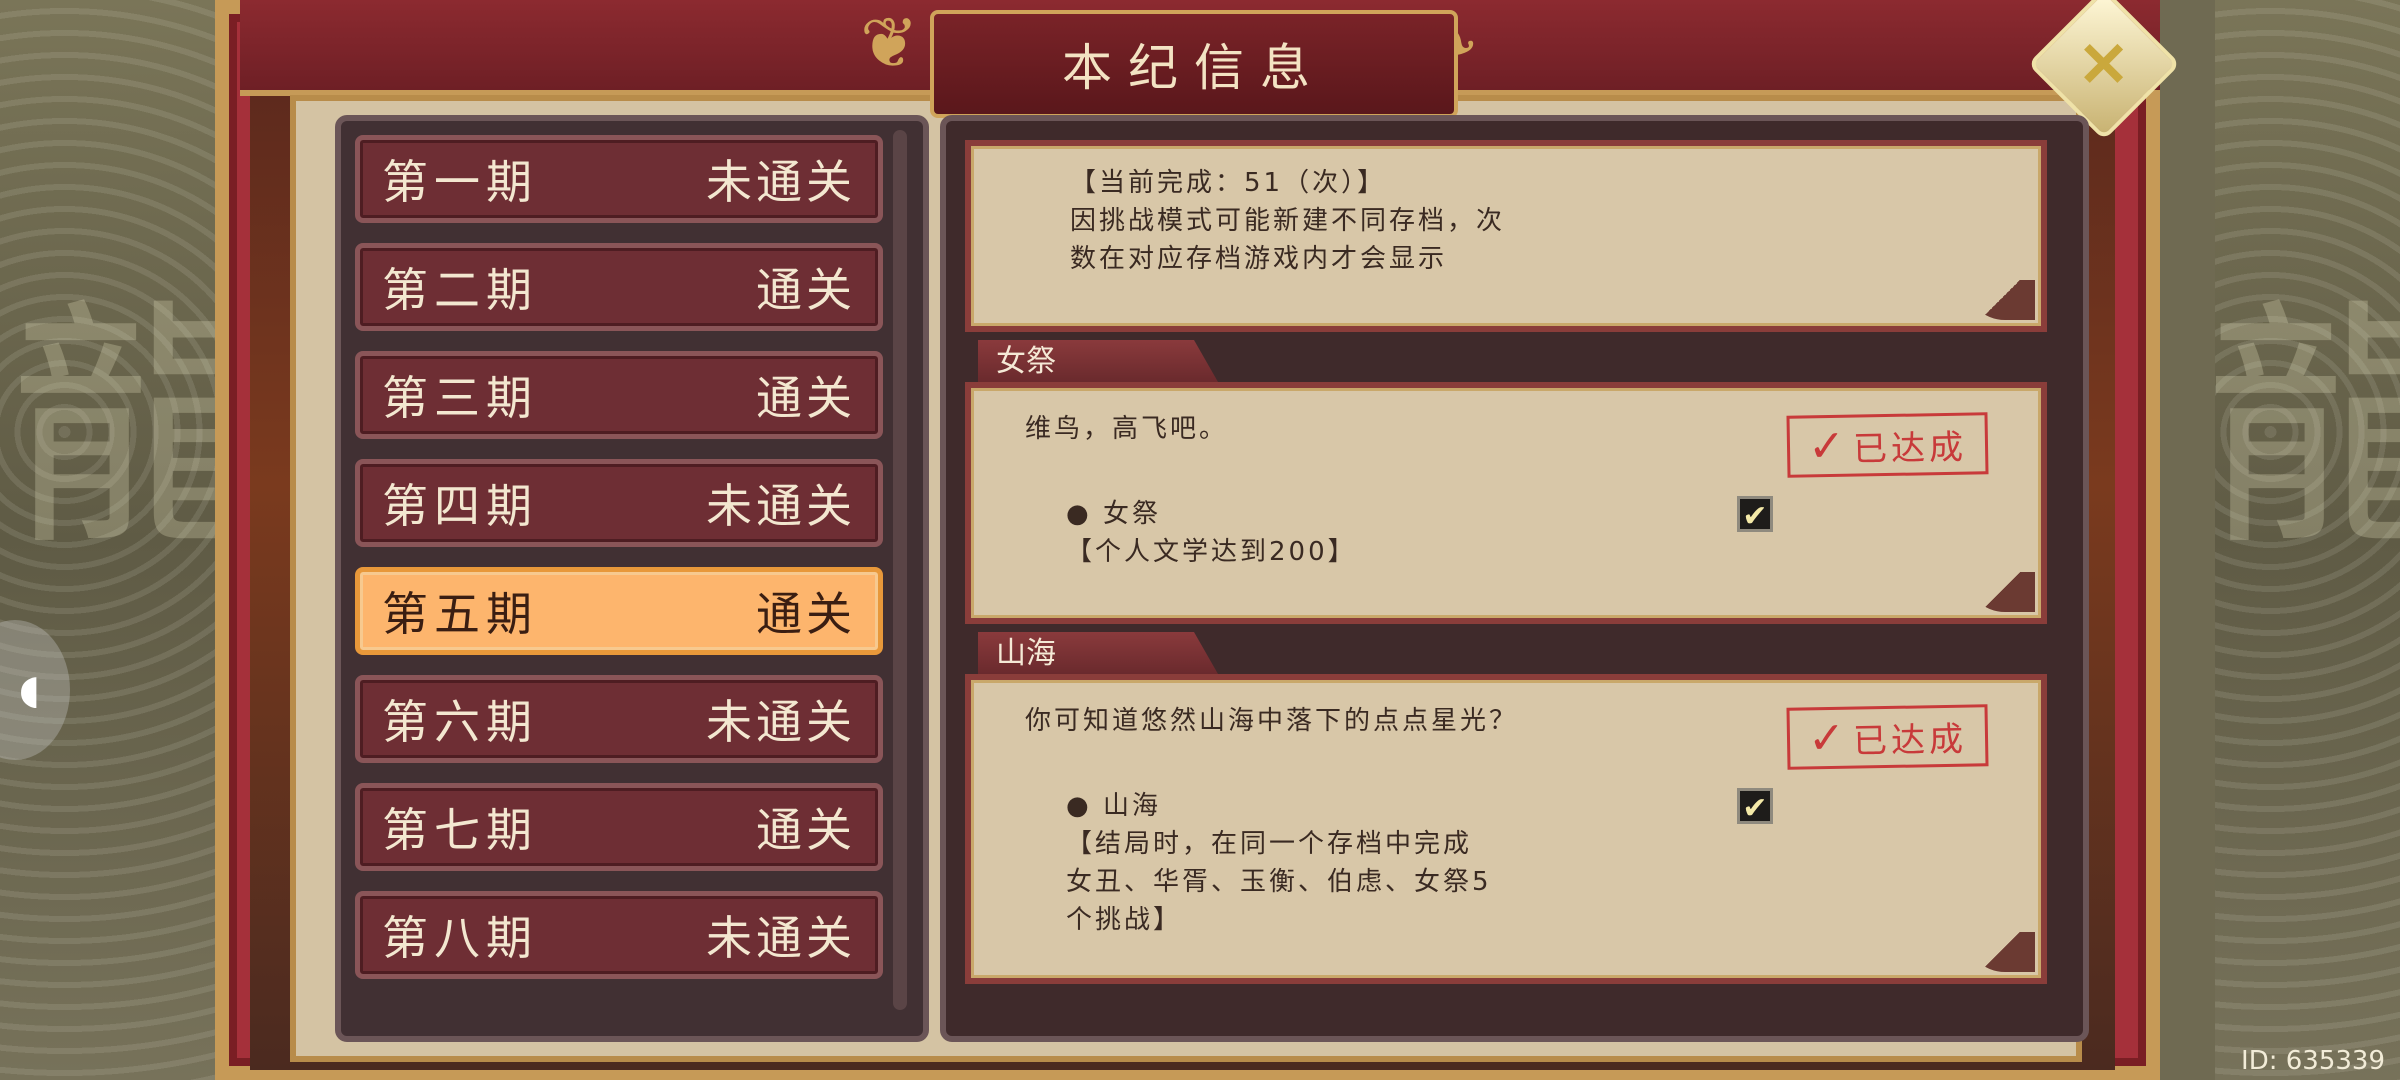 Image resolution: width=2400 pixels, height=1080 pixels. What do you see at coordinates (1211, 552) in the screenshot?
I see `achievement-requirement: 【个人文学达到200】` at bounding box center [1211, 552].